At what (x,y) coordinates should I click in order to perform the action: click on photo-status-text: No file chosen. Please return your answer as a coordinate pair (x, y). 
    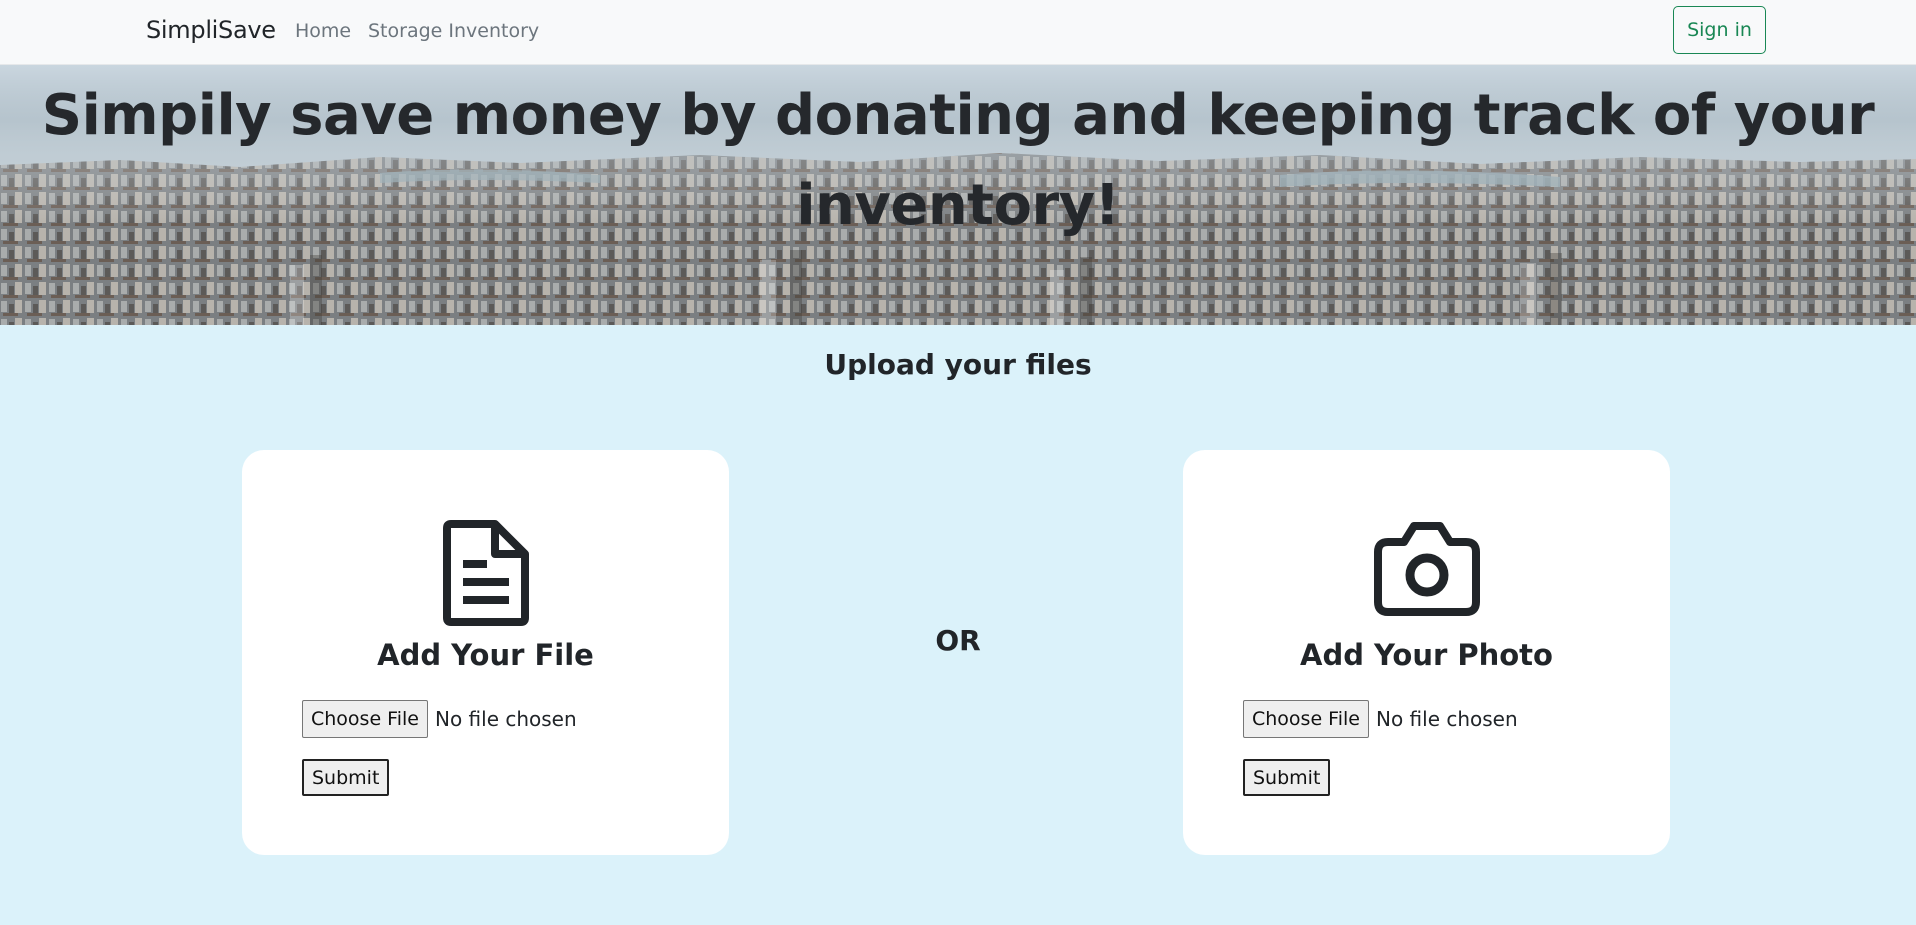
    Looking at the image, I should click on (1446, 719).